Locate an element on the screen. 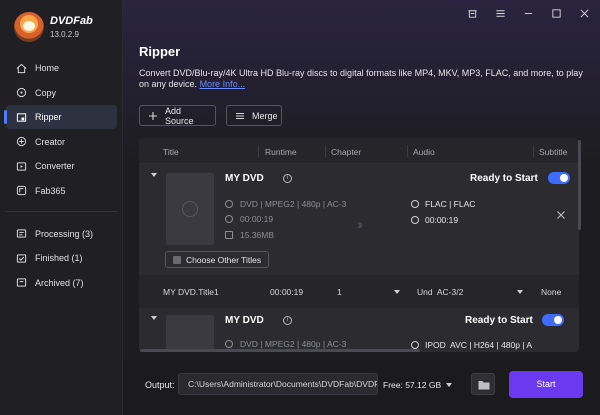 This screenshot has width=600, height=415. row-audio: Und AC-3/2 is located at coordinates (440, 292).